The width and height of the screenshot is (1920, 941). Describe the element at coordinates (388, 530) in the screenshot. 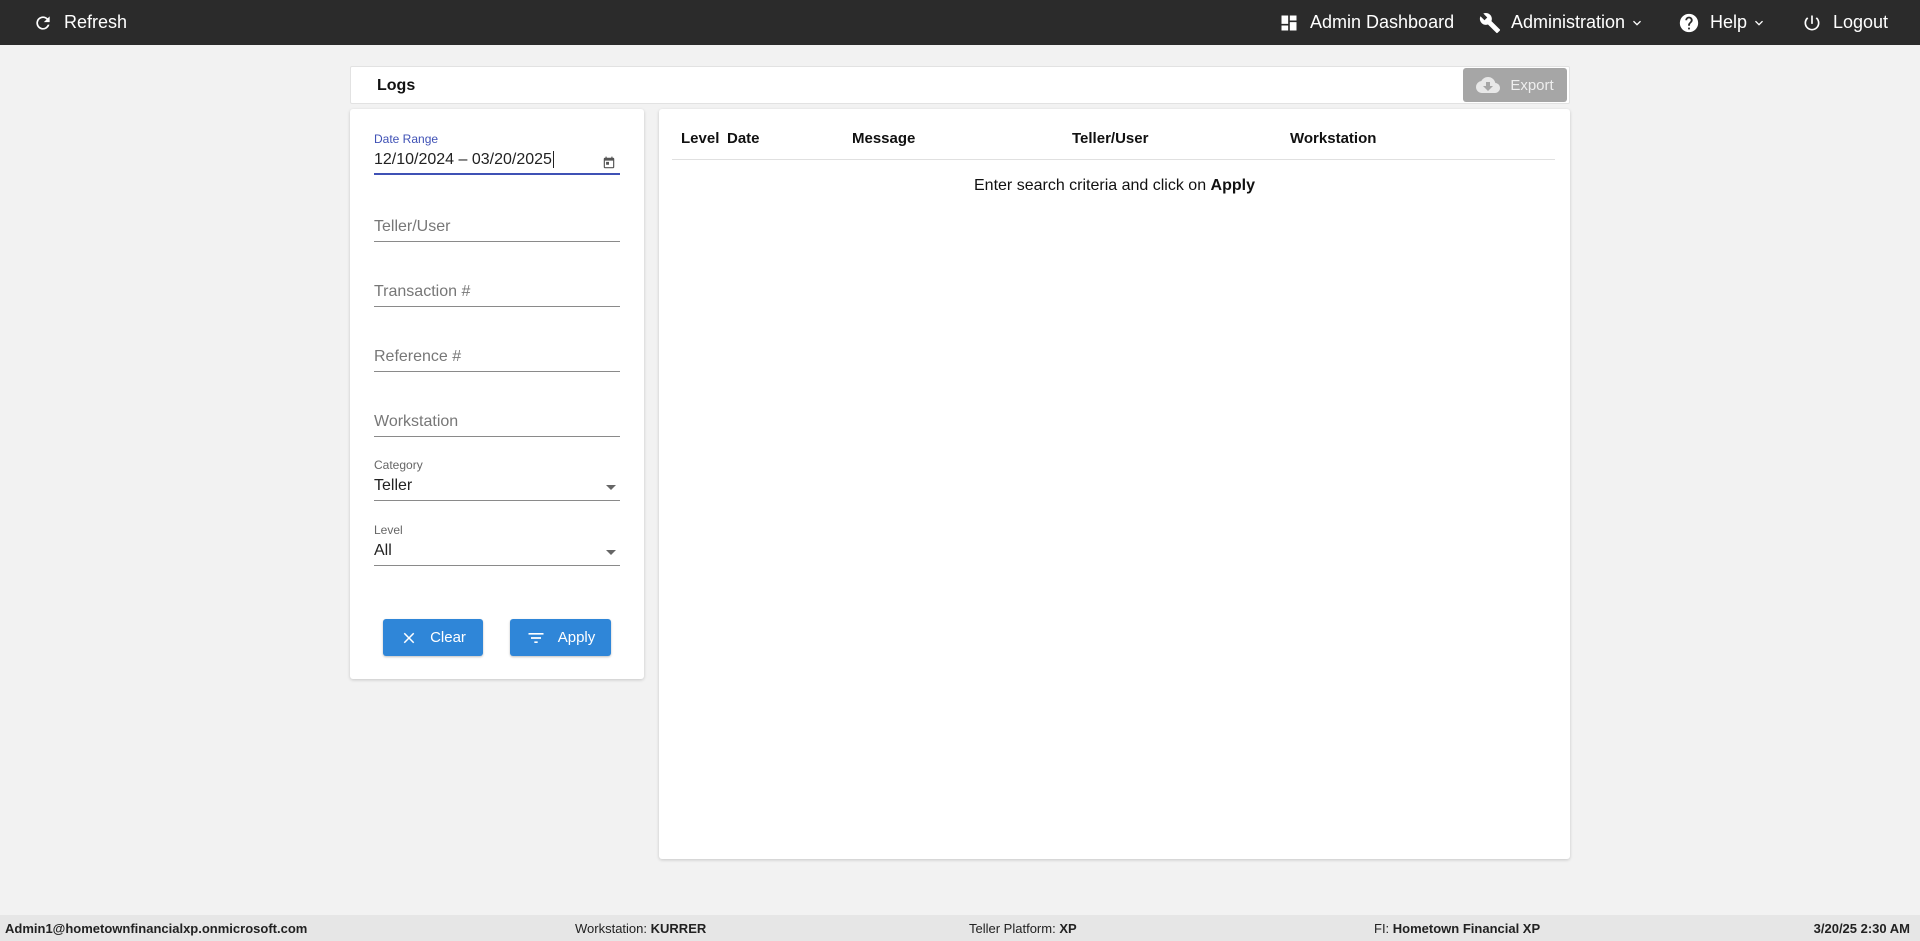

I see `level-label: Level` at that location.